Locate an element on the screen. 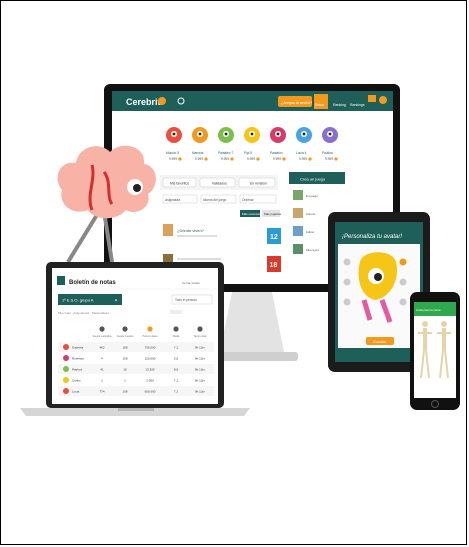 This screenshot has height=547, width=469. game-thumbnail is located at coordinates (168, 230).